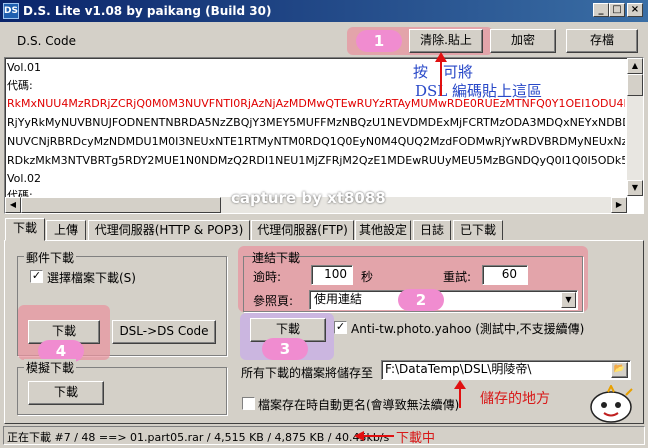 This screenshot has height=448, width=648. What do you see at coordinates (617, 10) in the screenshot?
I see `maximize-button: □` at bounding box center [617, 10].